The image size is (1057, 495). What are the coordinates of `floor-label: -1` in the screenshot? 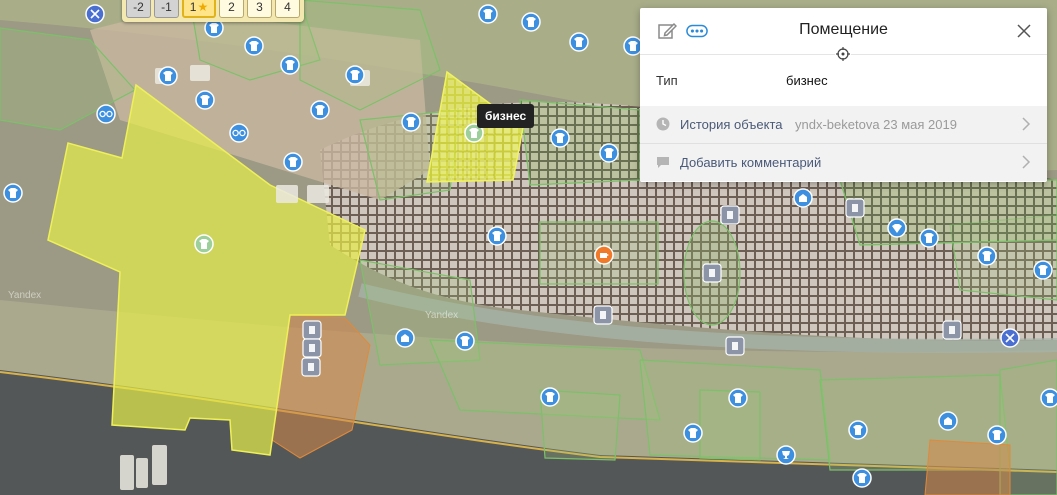 It's located at (166, 7).